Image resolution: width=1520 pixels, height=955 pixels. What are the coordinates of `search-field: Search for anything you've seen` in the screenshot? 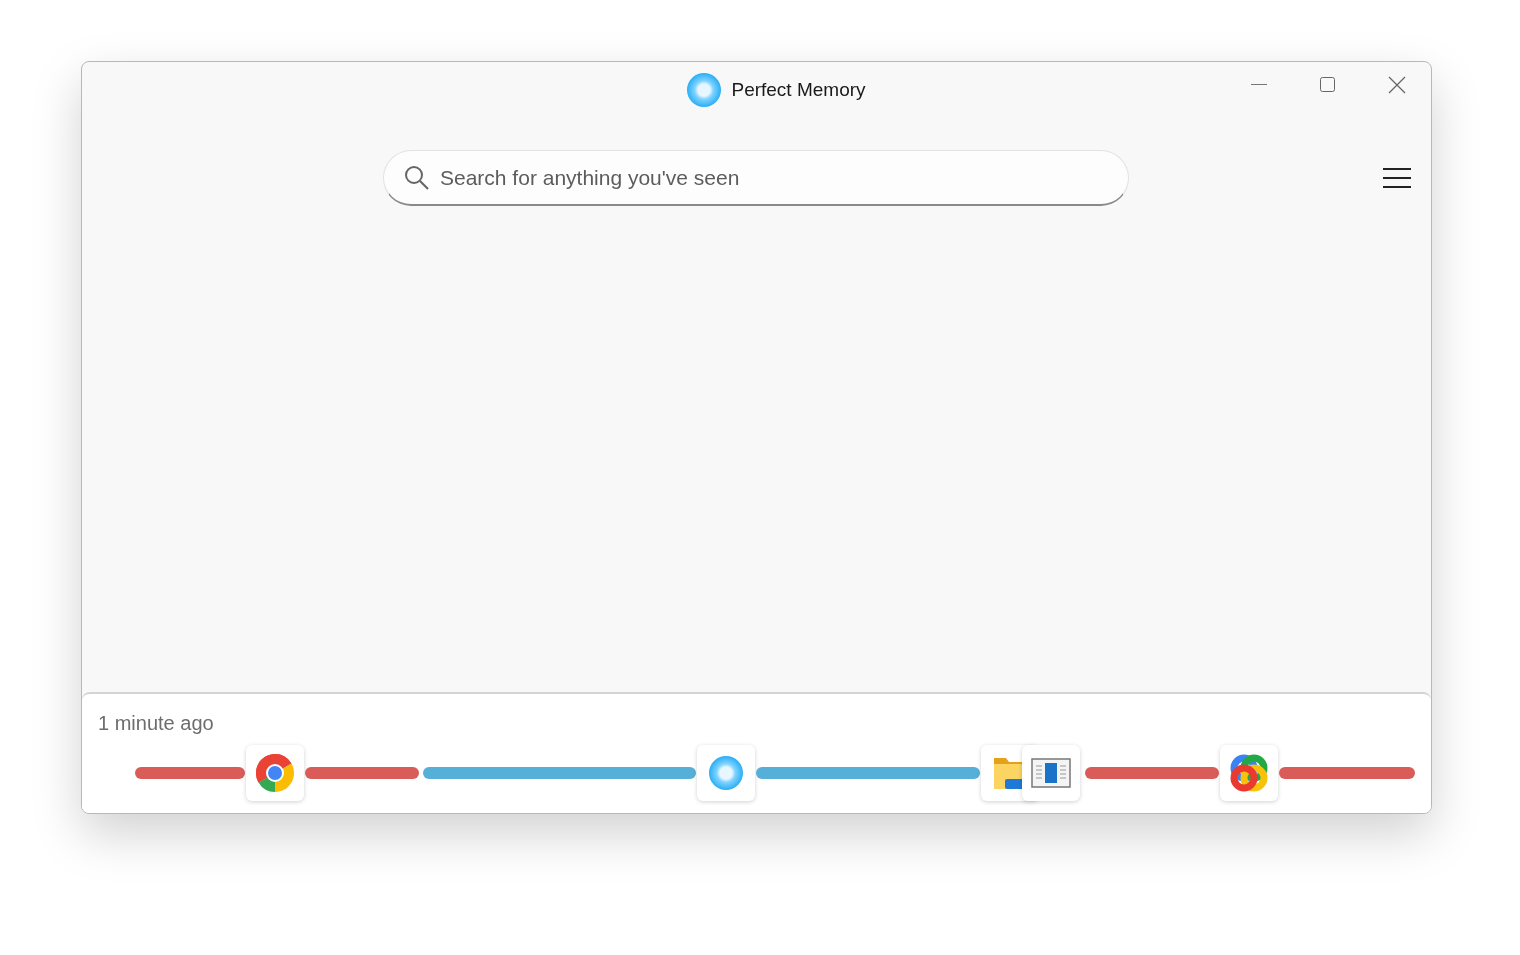 It's located at (756, 178).